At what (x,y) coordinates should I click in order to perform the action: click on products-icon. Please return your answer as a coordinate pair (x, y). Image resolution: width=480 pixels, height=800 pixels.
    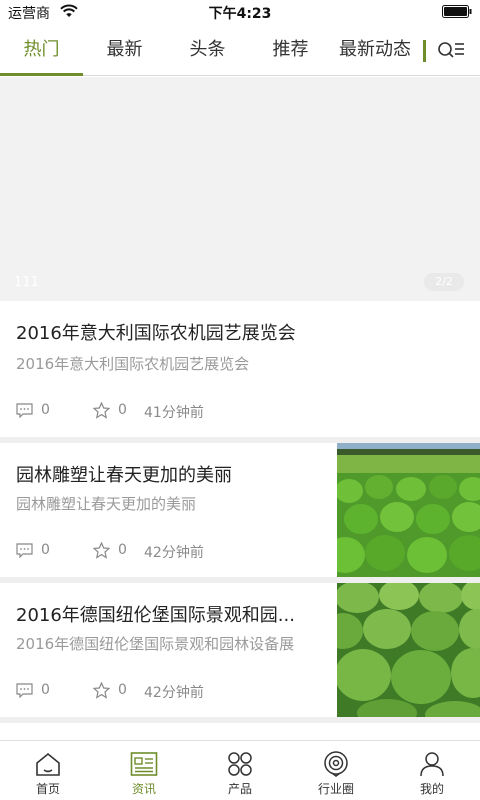
    Looking at the image, I should click on (240, 764).